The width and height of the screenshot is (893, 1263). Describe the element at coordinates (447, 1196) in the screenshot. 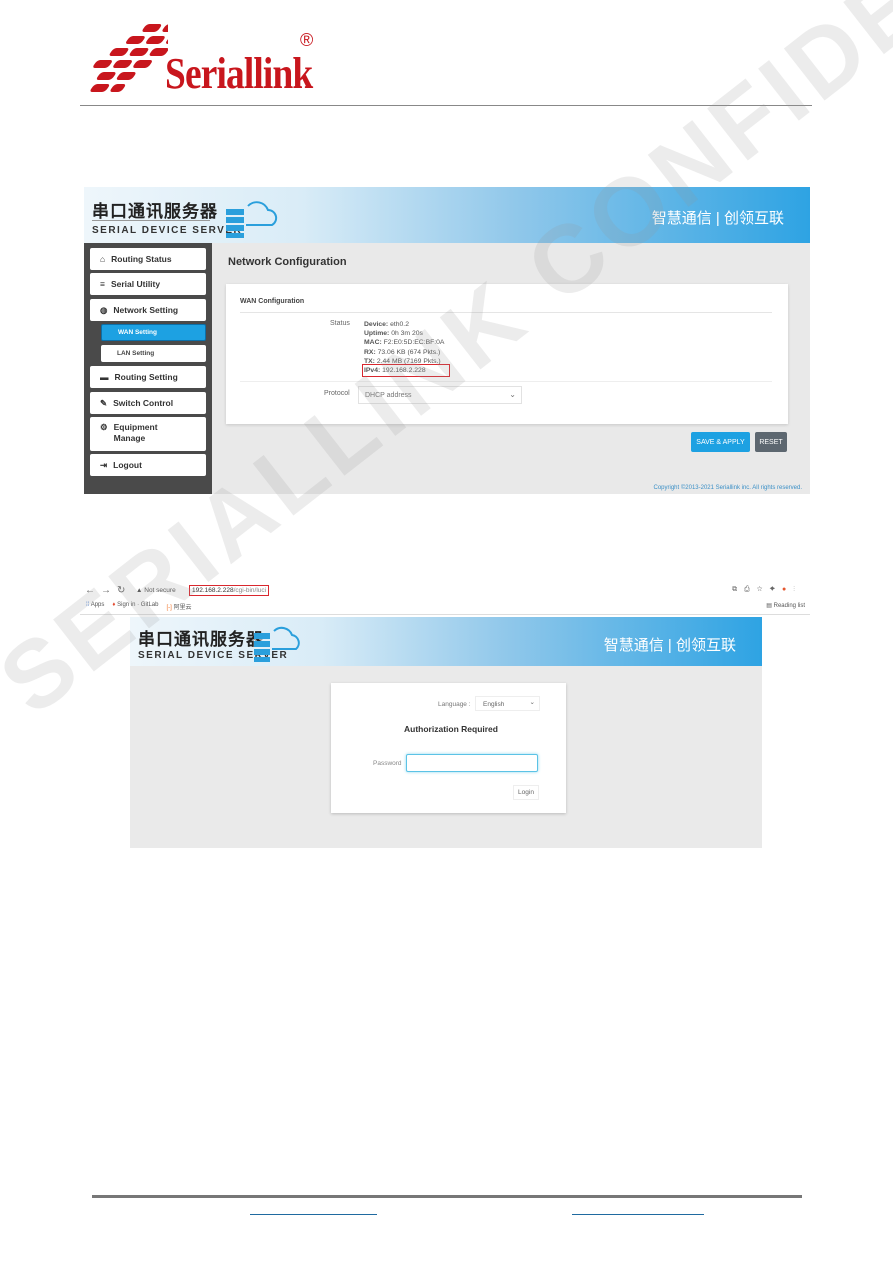

I see `footer-divider` at that location.